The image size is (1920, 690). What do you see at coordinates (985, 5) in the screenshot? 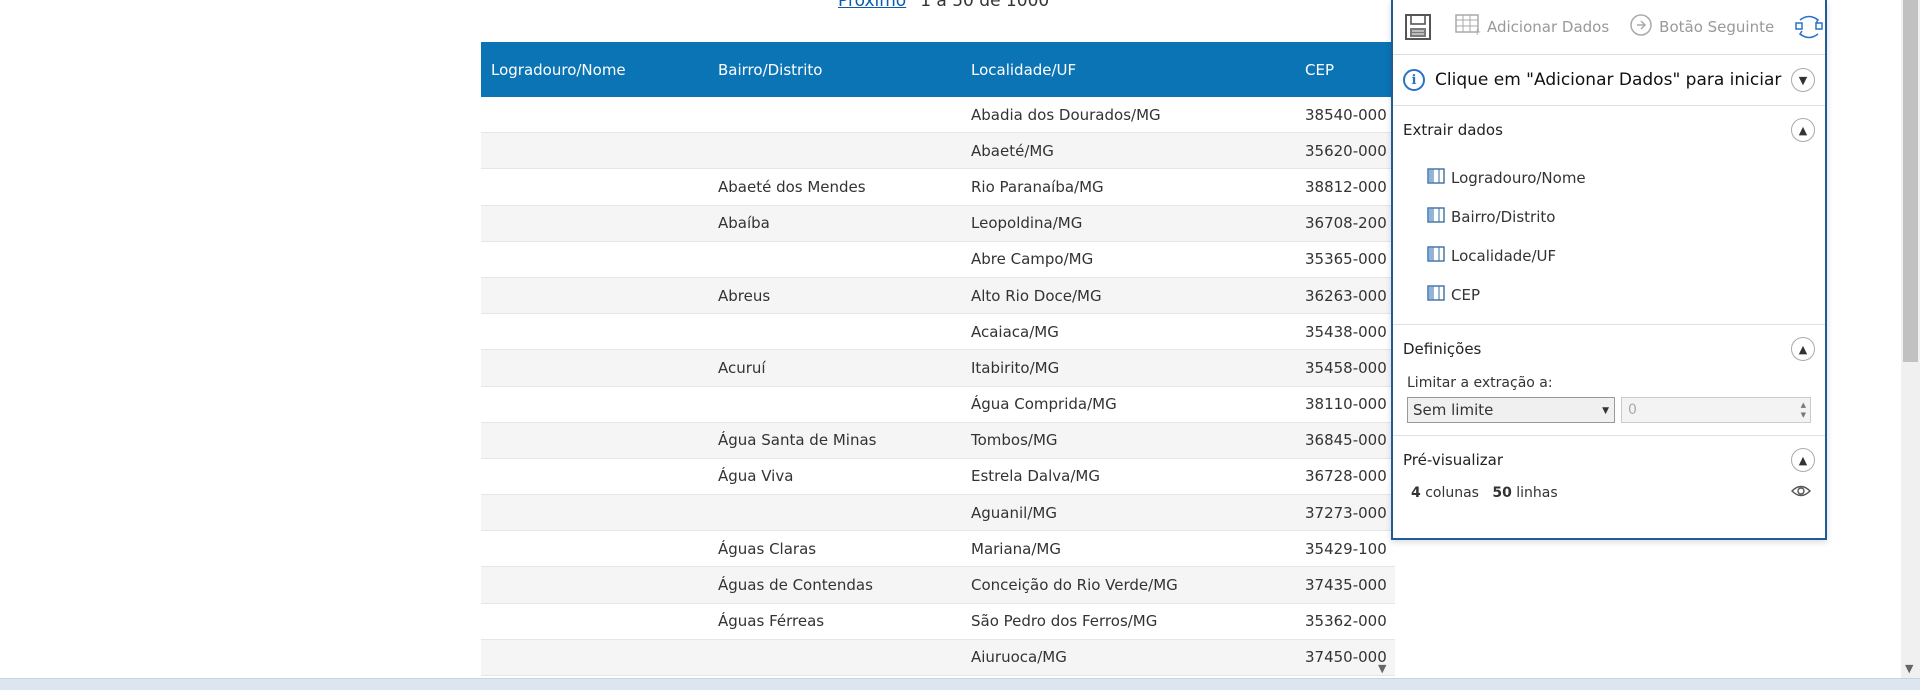
I see `pagination-range: 1 a 50 de 1000` at bounding box center [985, 5].